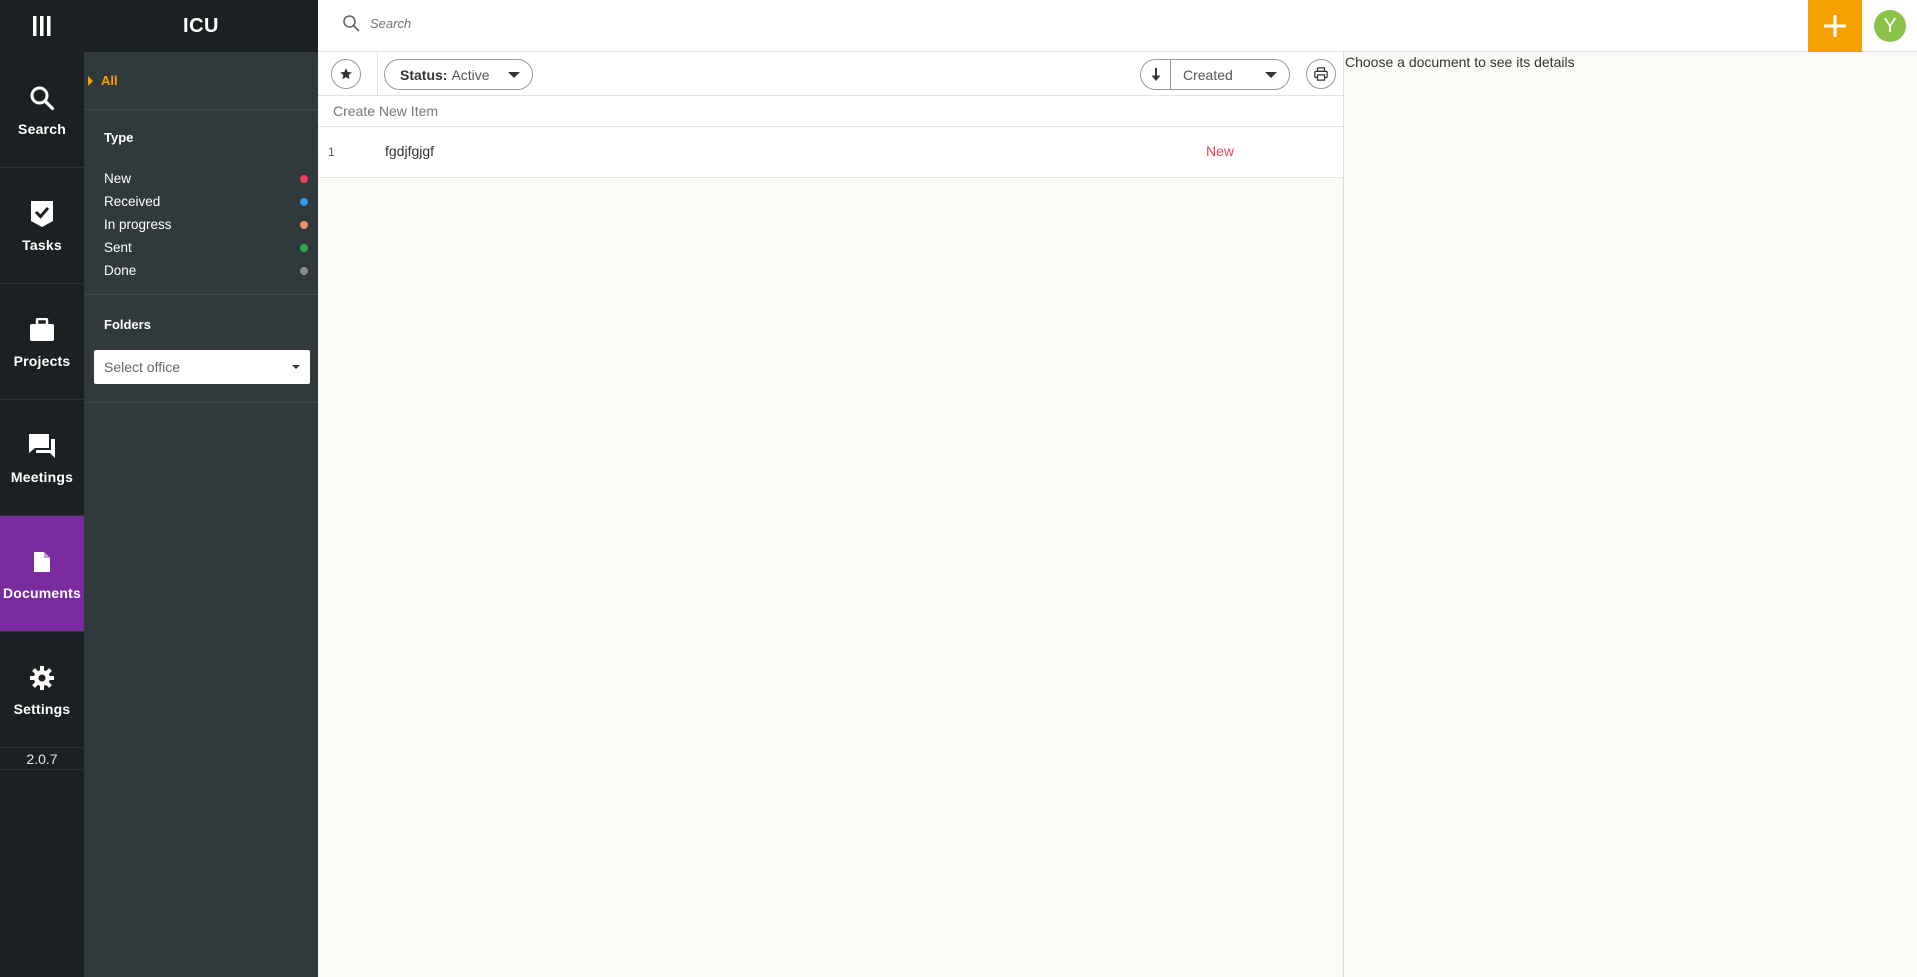  I want to click on briefcase-icon, so click(42, 330).